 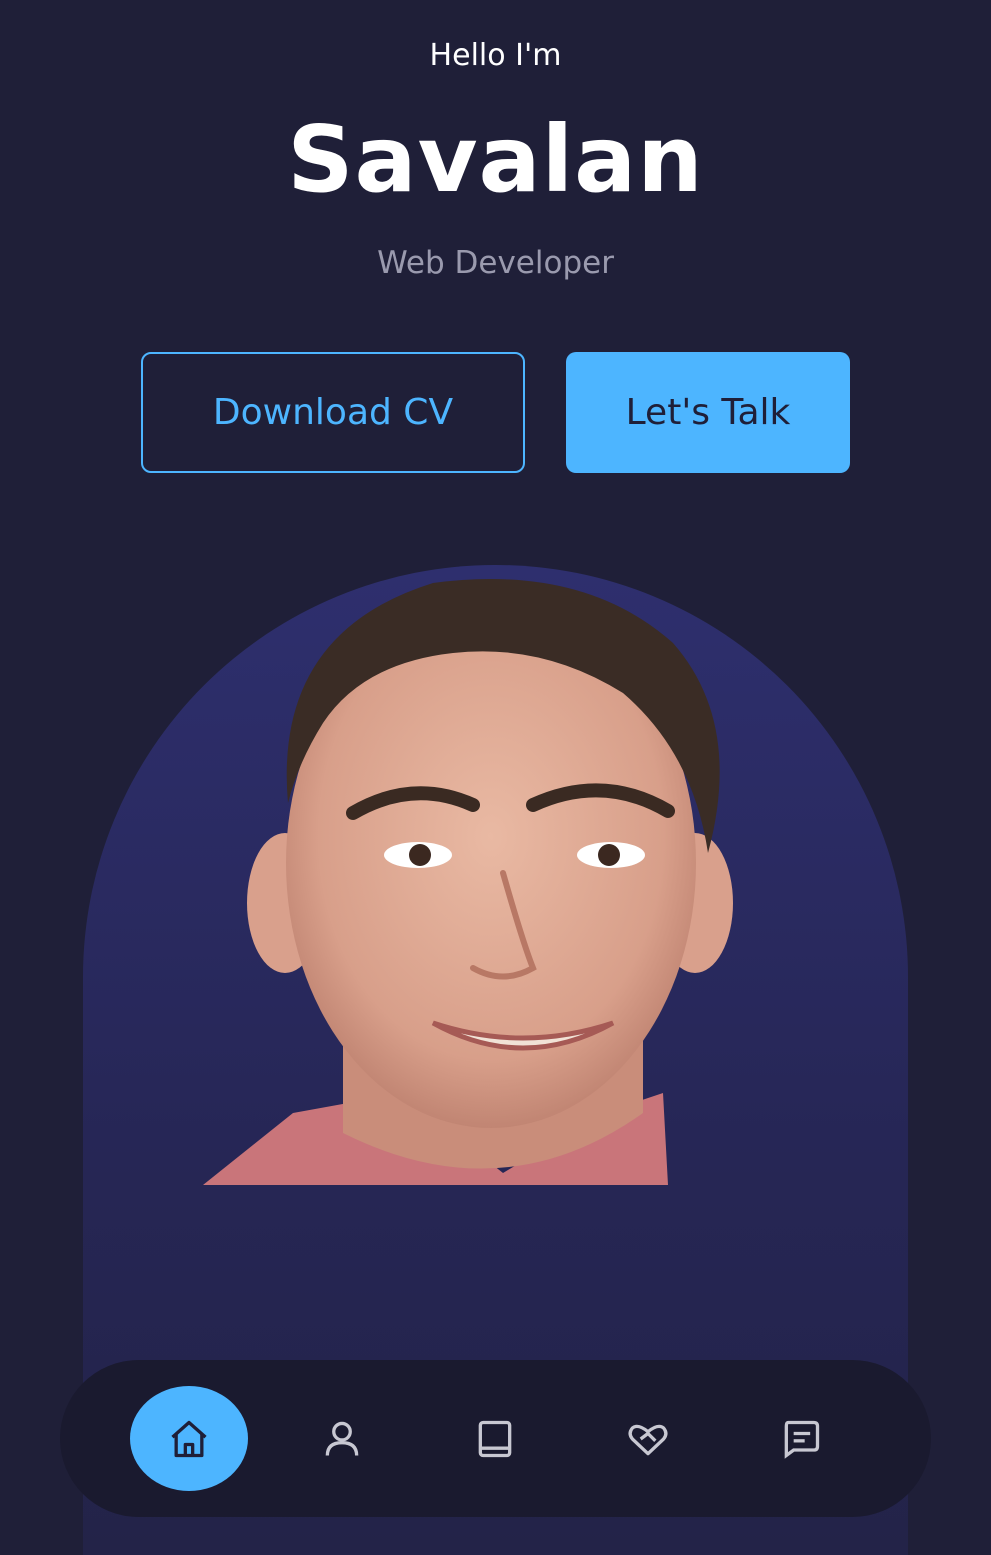 I want to click on hero-role: Web Developer, so click(x=495, y=263).